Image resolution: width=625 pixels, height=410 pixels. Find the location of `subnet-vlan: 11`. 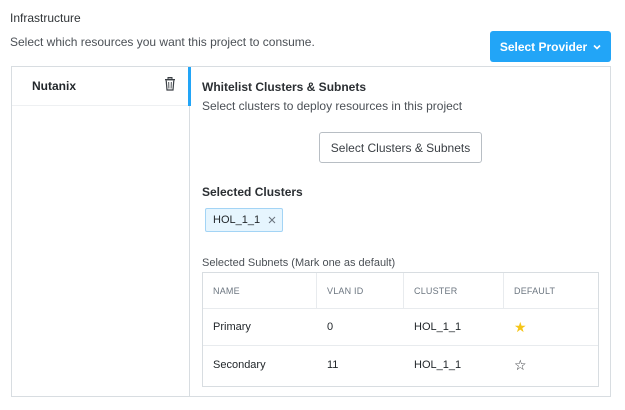

subnet-vlan: 11 is located at coordinates (333, 364).